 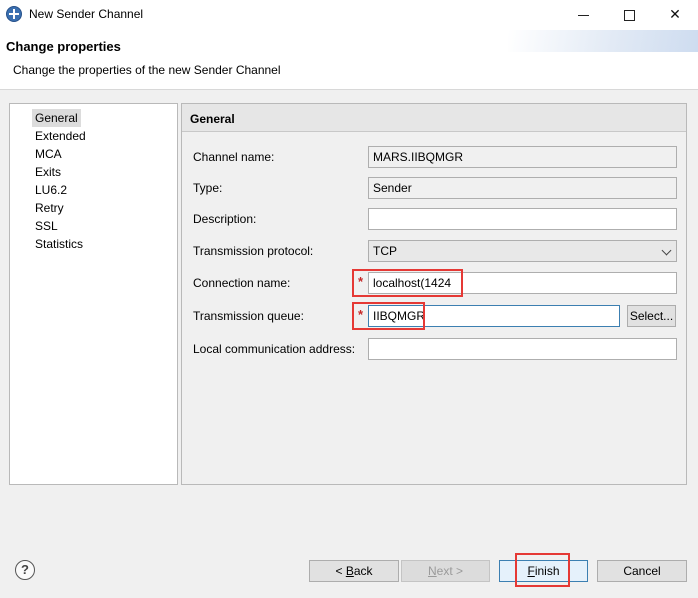 I want to click on back-button-prefix: <, so click(x=340, y=571).